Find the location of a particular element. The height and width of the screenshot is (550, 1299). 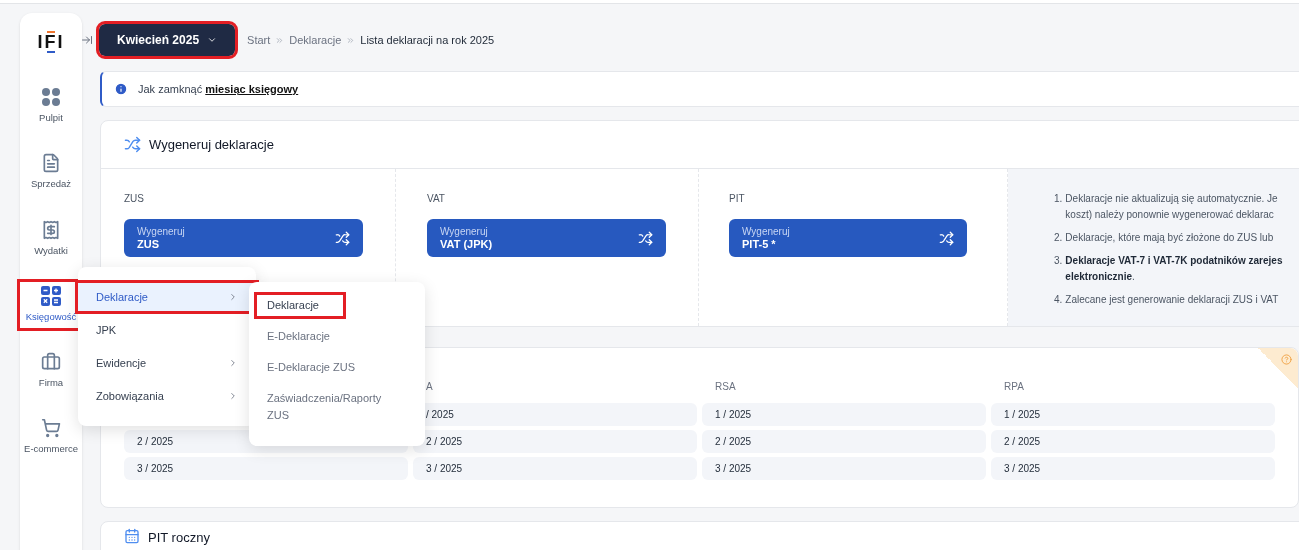

column-label: VAT is located at coordinates (436, 199).